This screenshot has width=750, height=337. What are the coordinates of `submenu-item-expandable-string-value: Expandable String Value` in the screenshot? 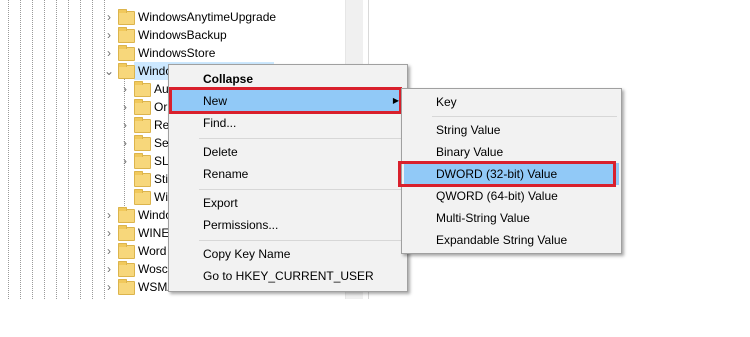 It's located at (511, 240).